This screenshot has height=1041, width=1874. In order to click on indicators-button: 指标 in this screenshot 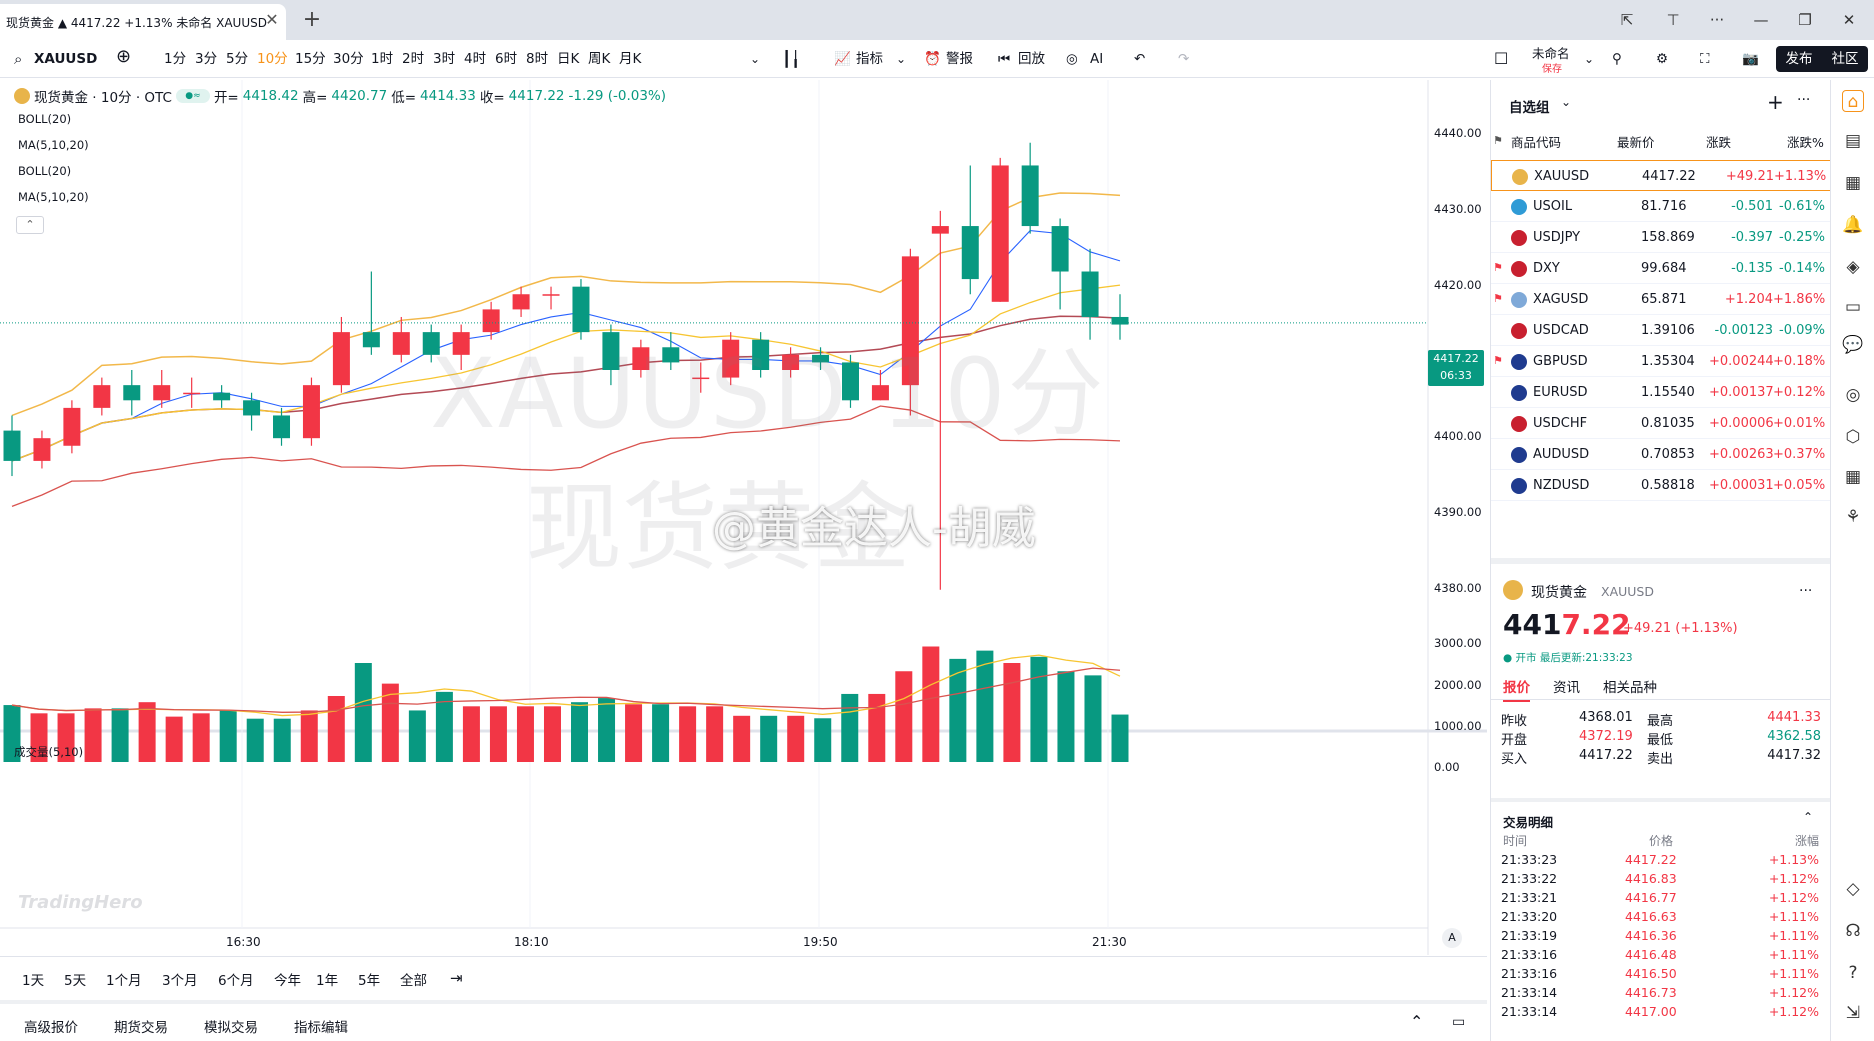, I will do `click(869, 59)`.